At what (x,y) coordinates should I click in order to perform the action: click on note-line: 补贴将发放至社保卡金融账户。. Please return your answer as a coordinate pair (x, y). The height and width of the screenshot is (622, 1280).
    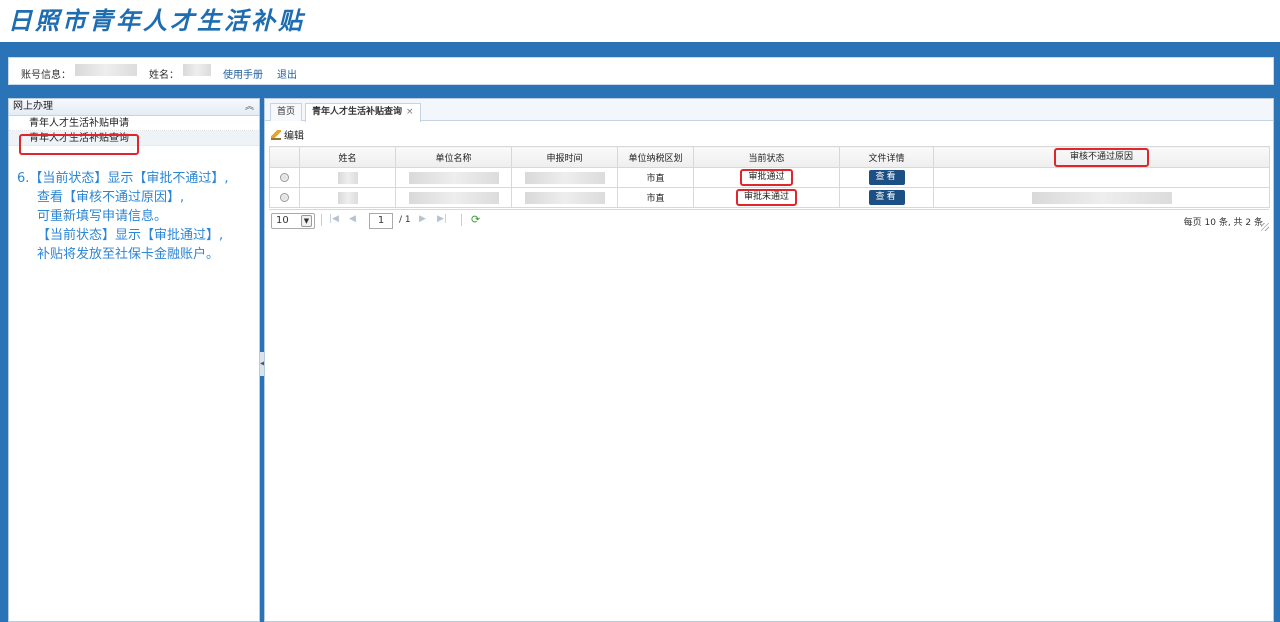
    Looking at the image, I should click on (128, 254).